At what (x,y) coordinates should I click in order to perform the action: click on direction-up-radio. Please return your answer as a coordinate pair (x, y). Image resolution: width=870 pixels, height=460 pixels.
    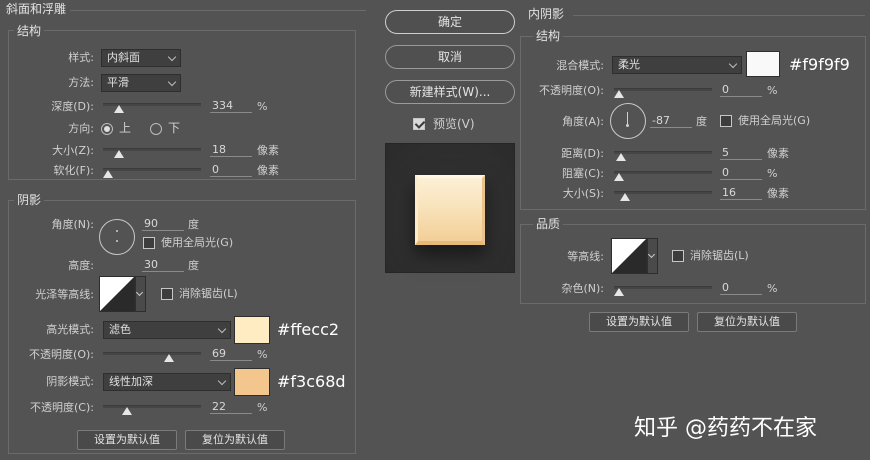
    Looking at the image, I should click on (107, 129).